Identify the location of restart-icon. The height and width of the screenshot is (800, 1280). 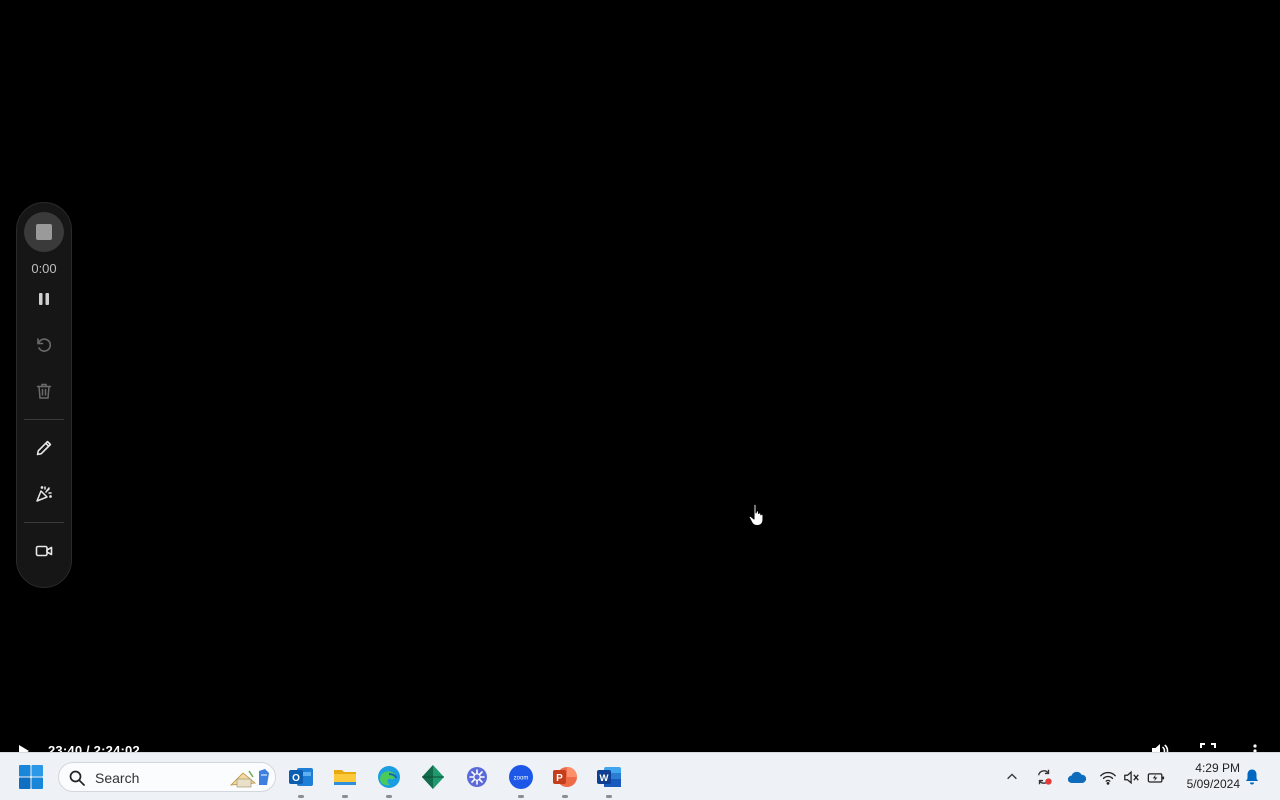
(44, 345).